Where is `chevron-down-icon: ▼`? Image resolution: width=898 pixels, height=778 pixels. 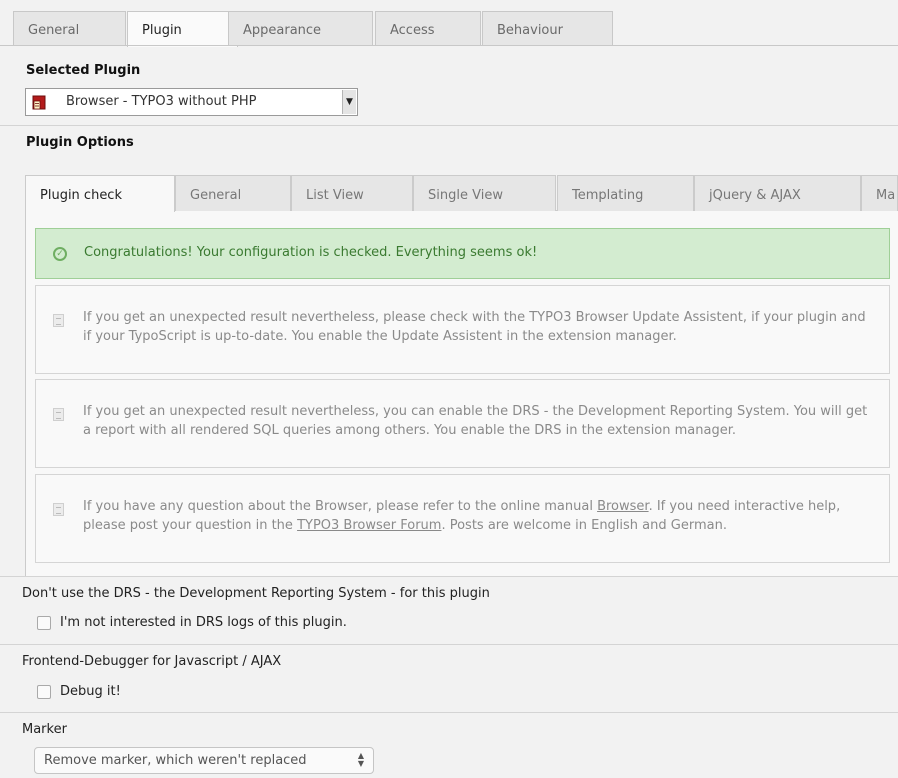 chevron-down-icon: ▼ is located at coordinates (349, 102).